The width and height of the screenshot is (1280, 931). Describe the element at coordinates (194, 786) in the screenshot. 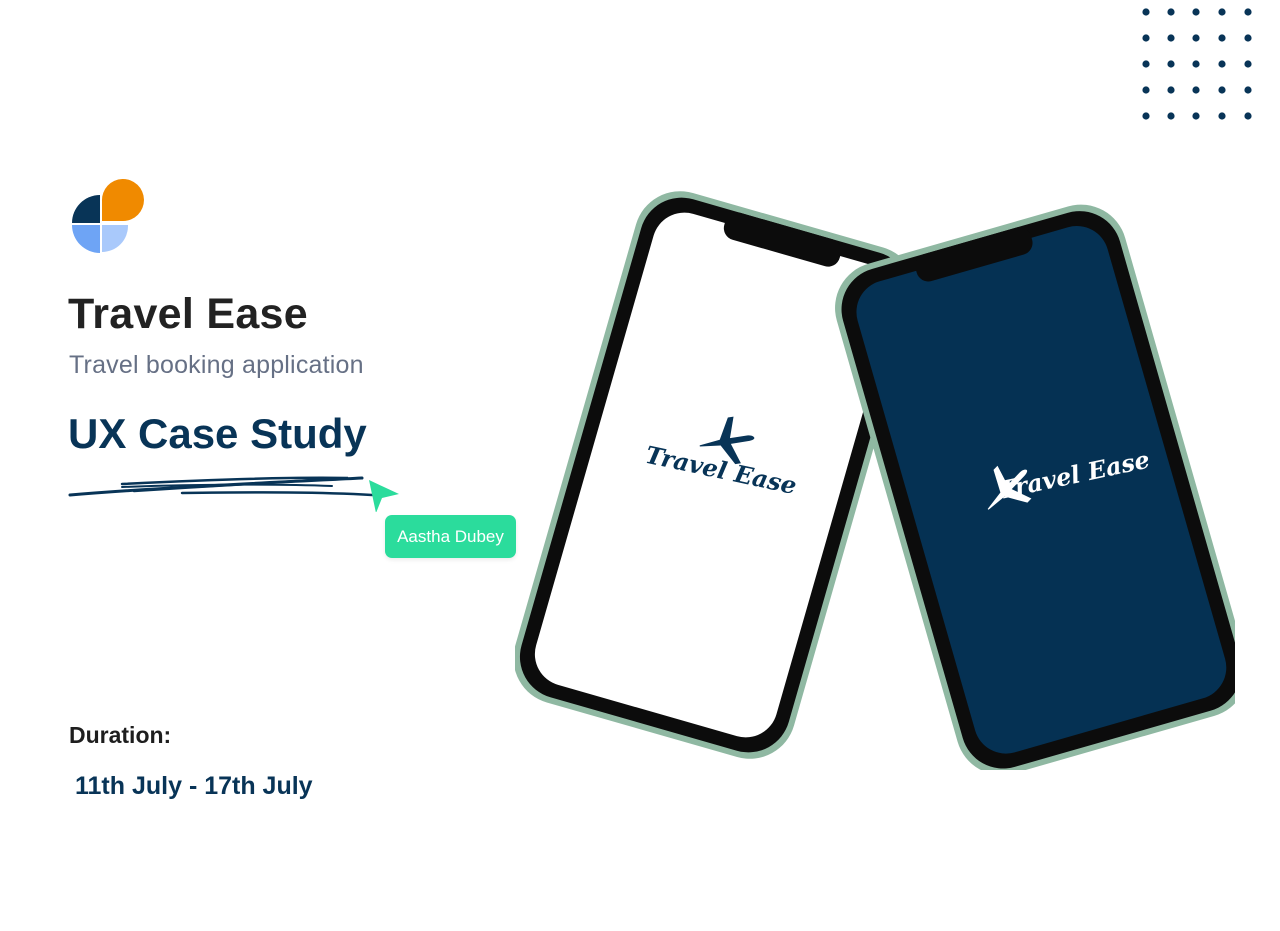

I see `duration-value: 11th July - 17th July` at that location.